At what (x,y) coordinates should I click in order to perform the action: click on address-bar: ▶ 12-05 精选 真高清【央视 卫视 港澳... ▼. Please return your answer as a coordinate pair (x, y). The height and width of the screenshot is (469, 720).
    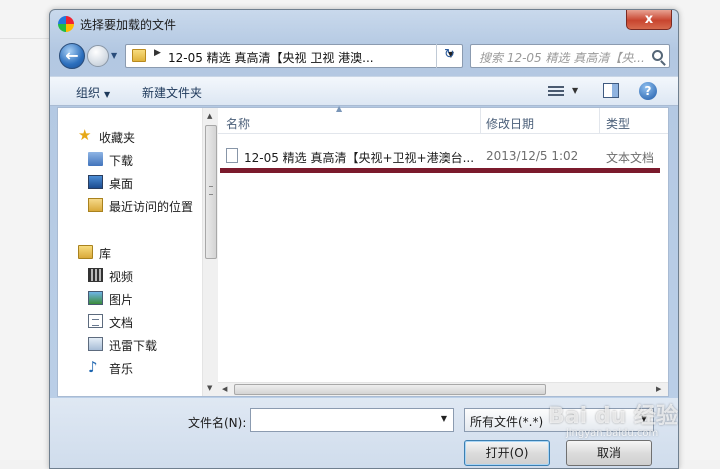
    Looking at the image, I should click on (294, 56).